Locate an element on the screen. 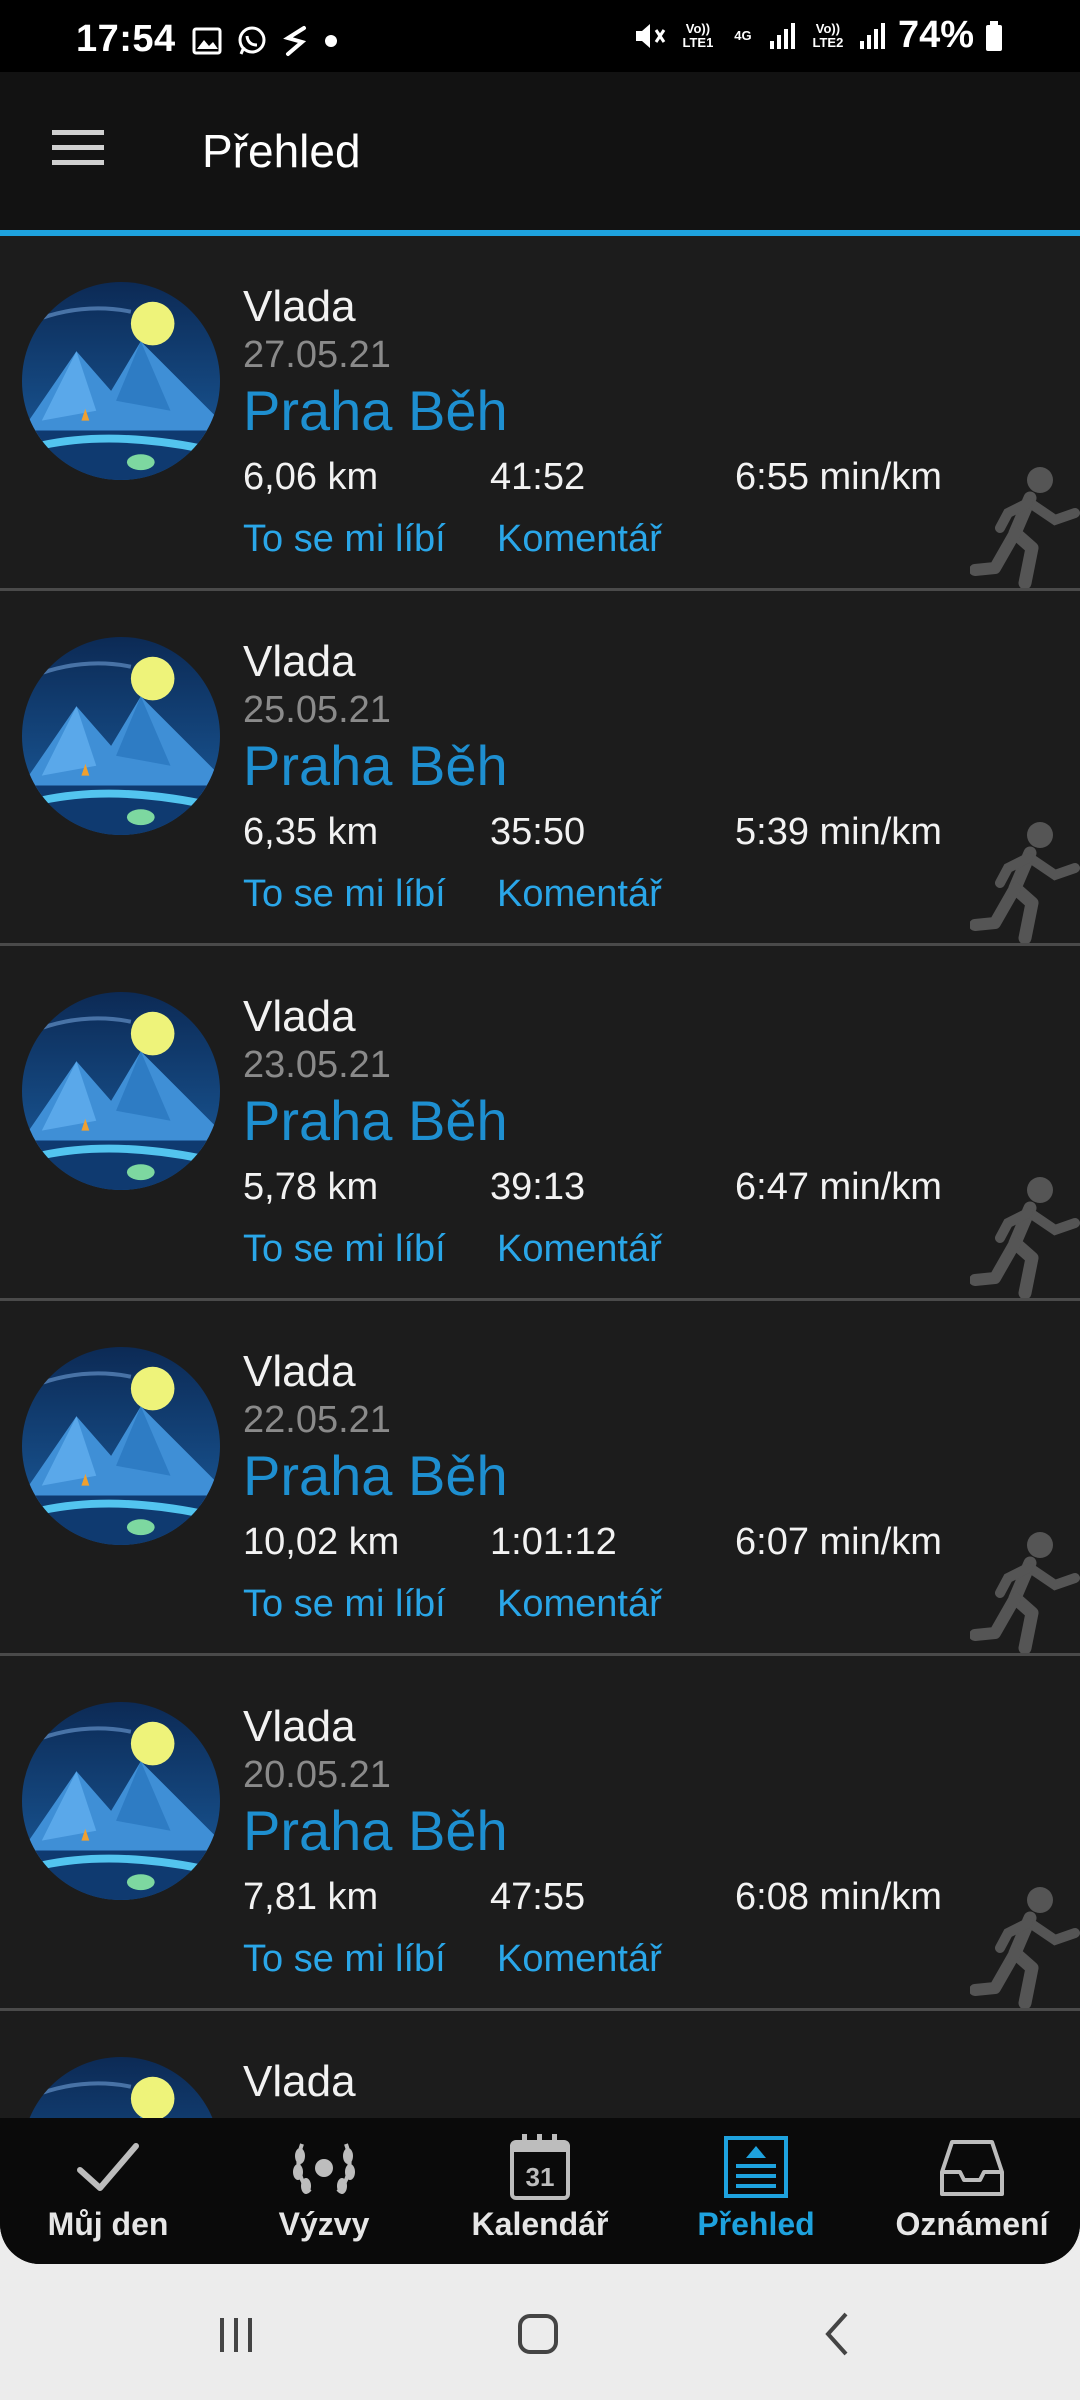  calendar-day-number: 31 is located at coordinates (540, 2177).